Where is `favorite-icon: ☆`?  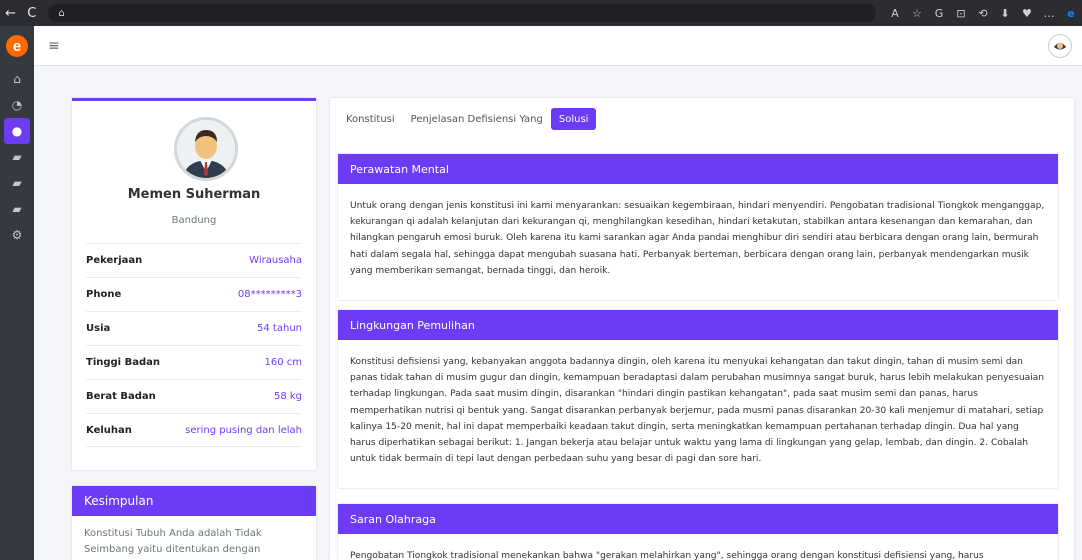
favorite-icon: ☆ is located at coordinates (917, 13).